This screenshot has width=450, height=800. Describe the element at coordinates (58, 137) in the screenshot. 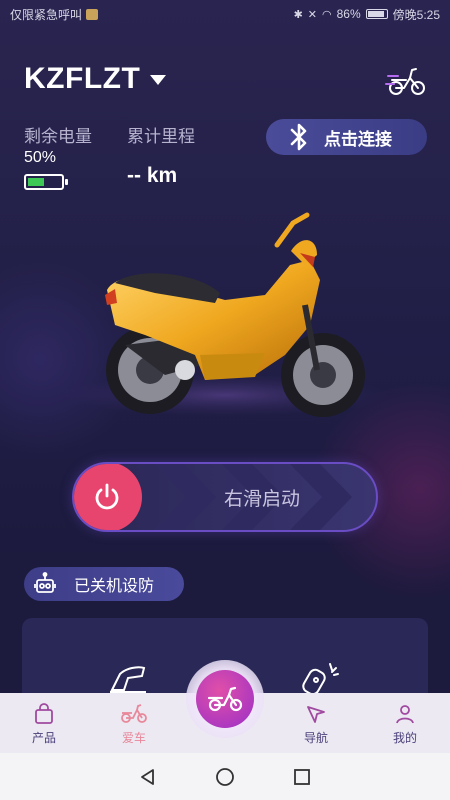

I see `battery-label: 剩余电量` at that location.